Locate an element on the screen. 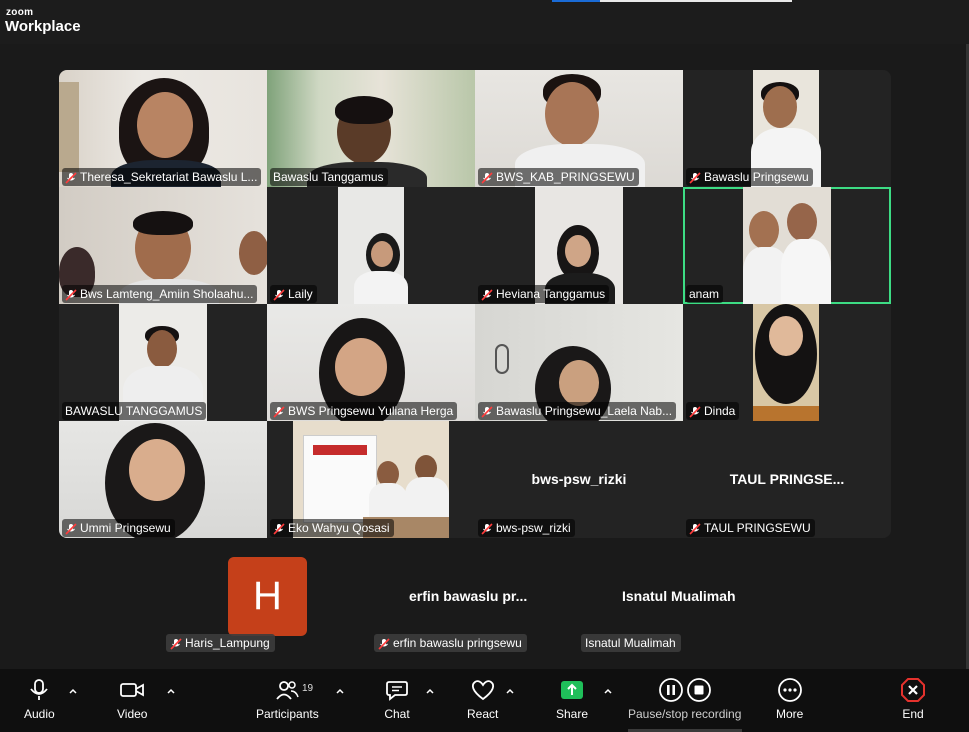 The width and height of the screenshot is (969, 732). more-button: More is located at coordinates (789, 702).